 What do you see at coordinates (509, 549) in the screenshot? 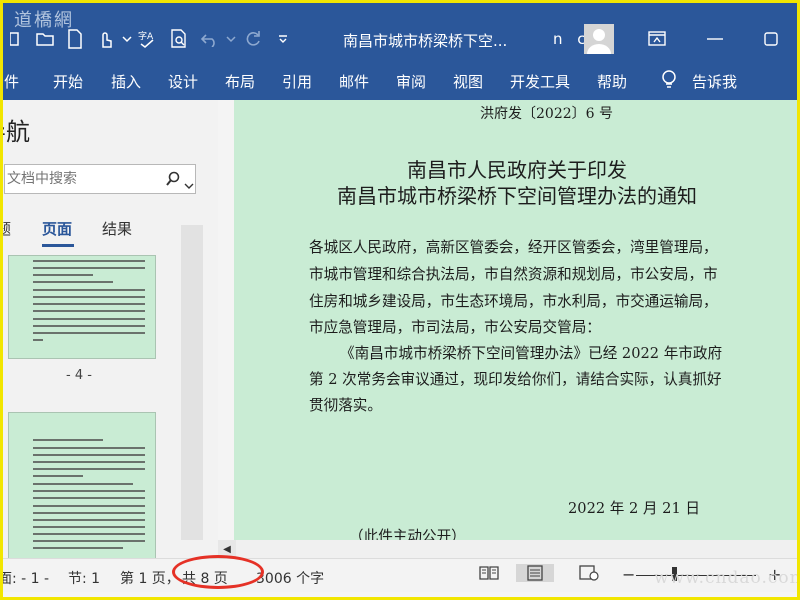
I see `horizontal-scrollbar: ◀` at bounding box center [509, 549].